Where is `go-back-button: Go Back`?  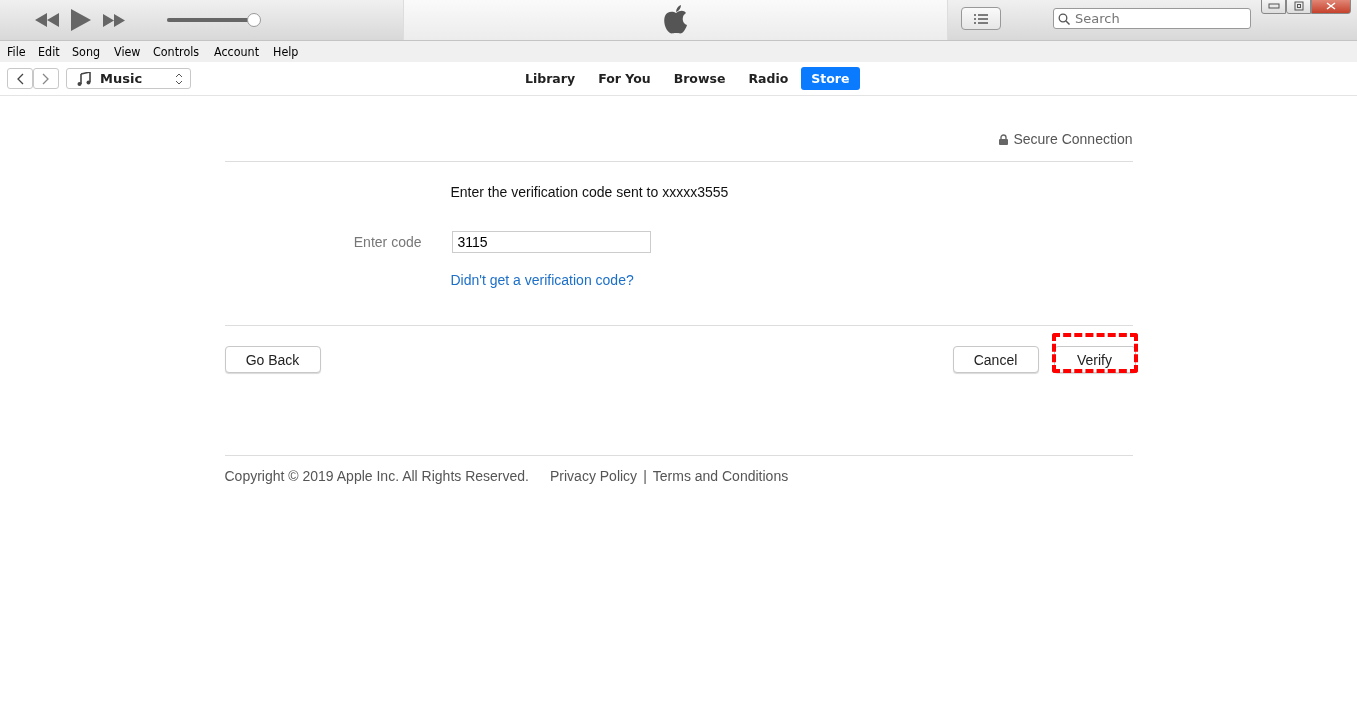 go-back-button: Go Back is located at coordinates (272, 359).